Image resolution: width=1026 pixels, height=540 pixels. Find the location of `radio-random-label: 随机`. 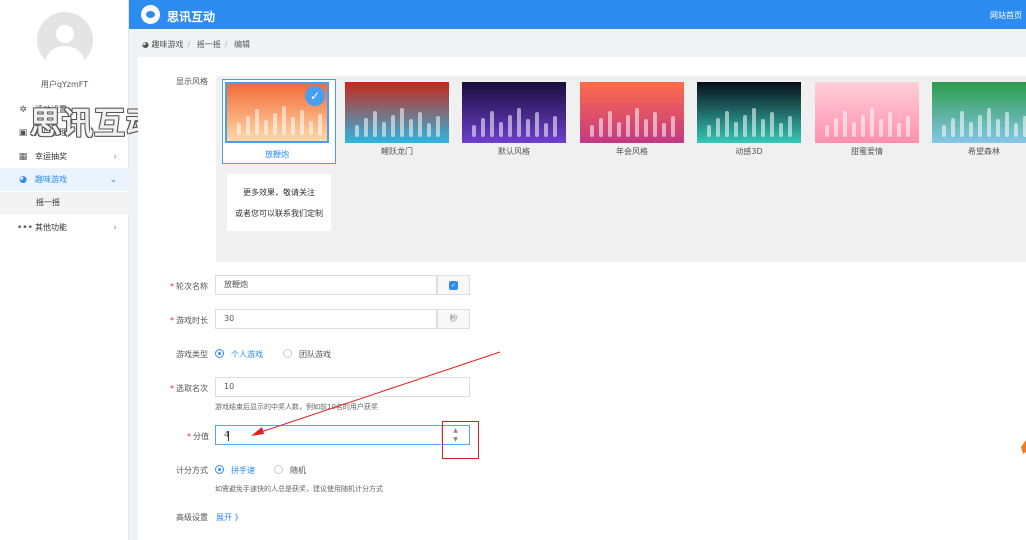

radio-random-label: 随机 is located at coordinates (298, 470).